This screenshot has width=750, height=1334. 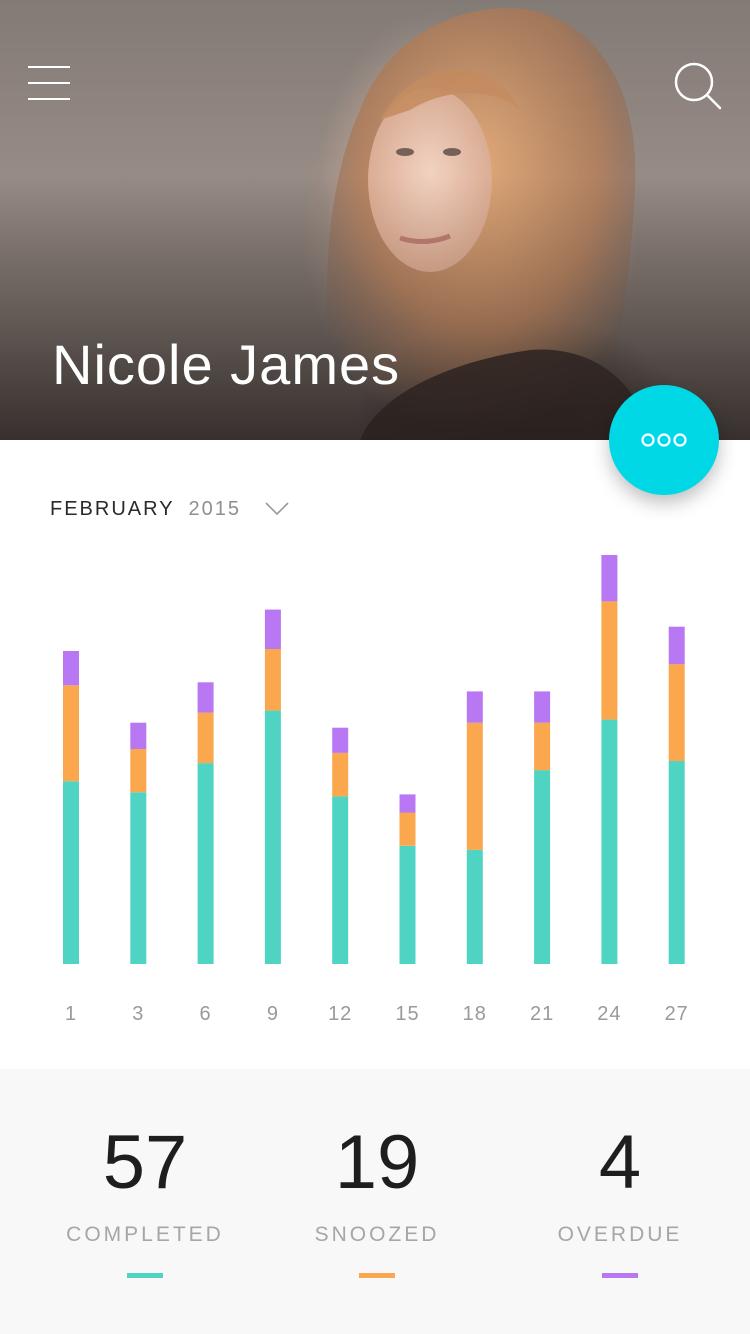 I want to click on snoozed-label: SNOOZED, so click(x=377, y=1234).